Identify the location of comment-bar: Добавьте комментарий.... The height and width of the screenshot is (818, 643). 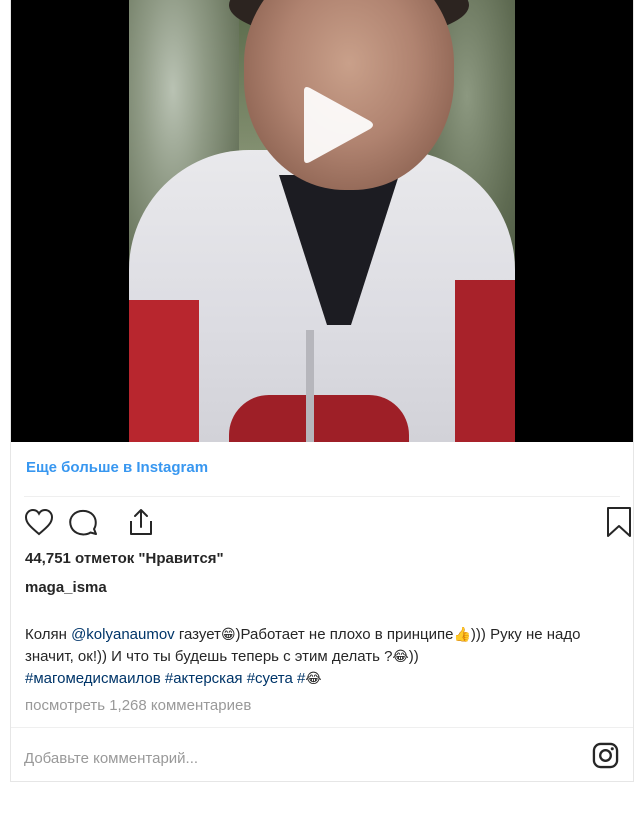
(322, 755).